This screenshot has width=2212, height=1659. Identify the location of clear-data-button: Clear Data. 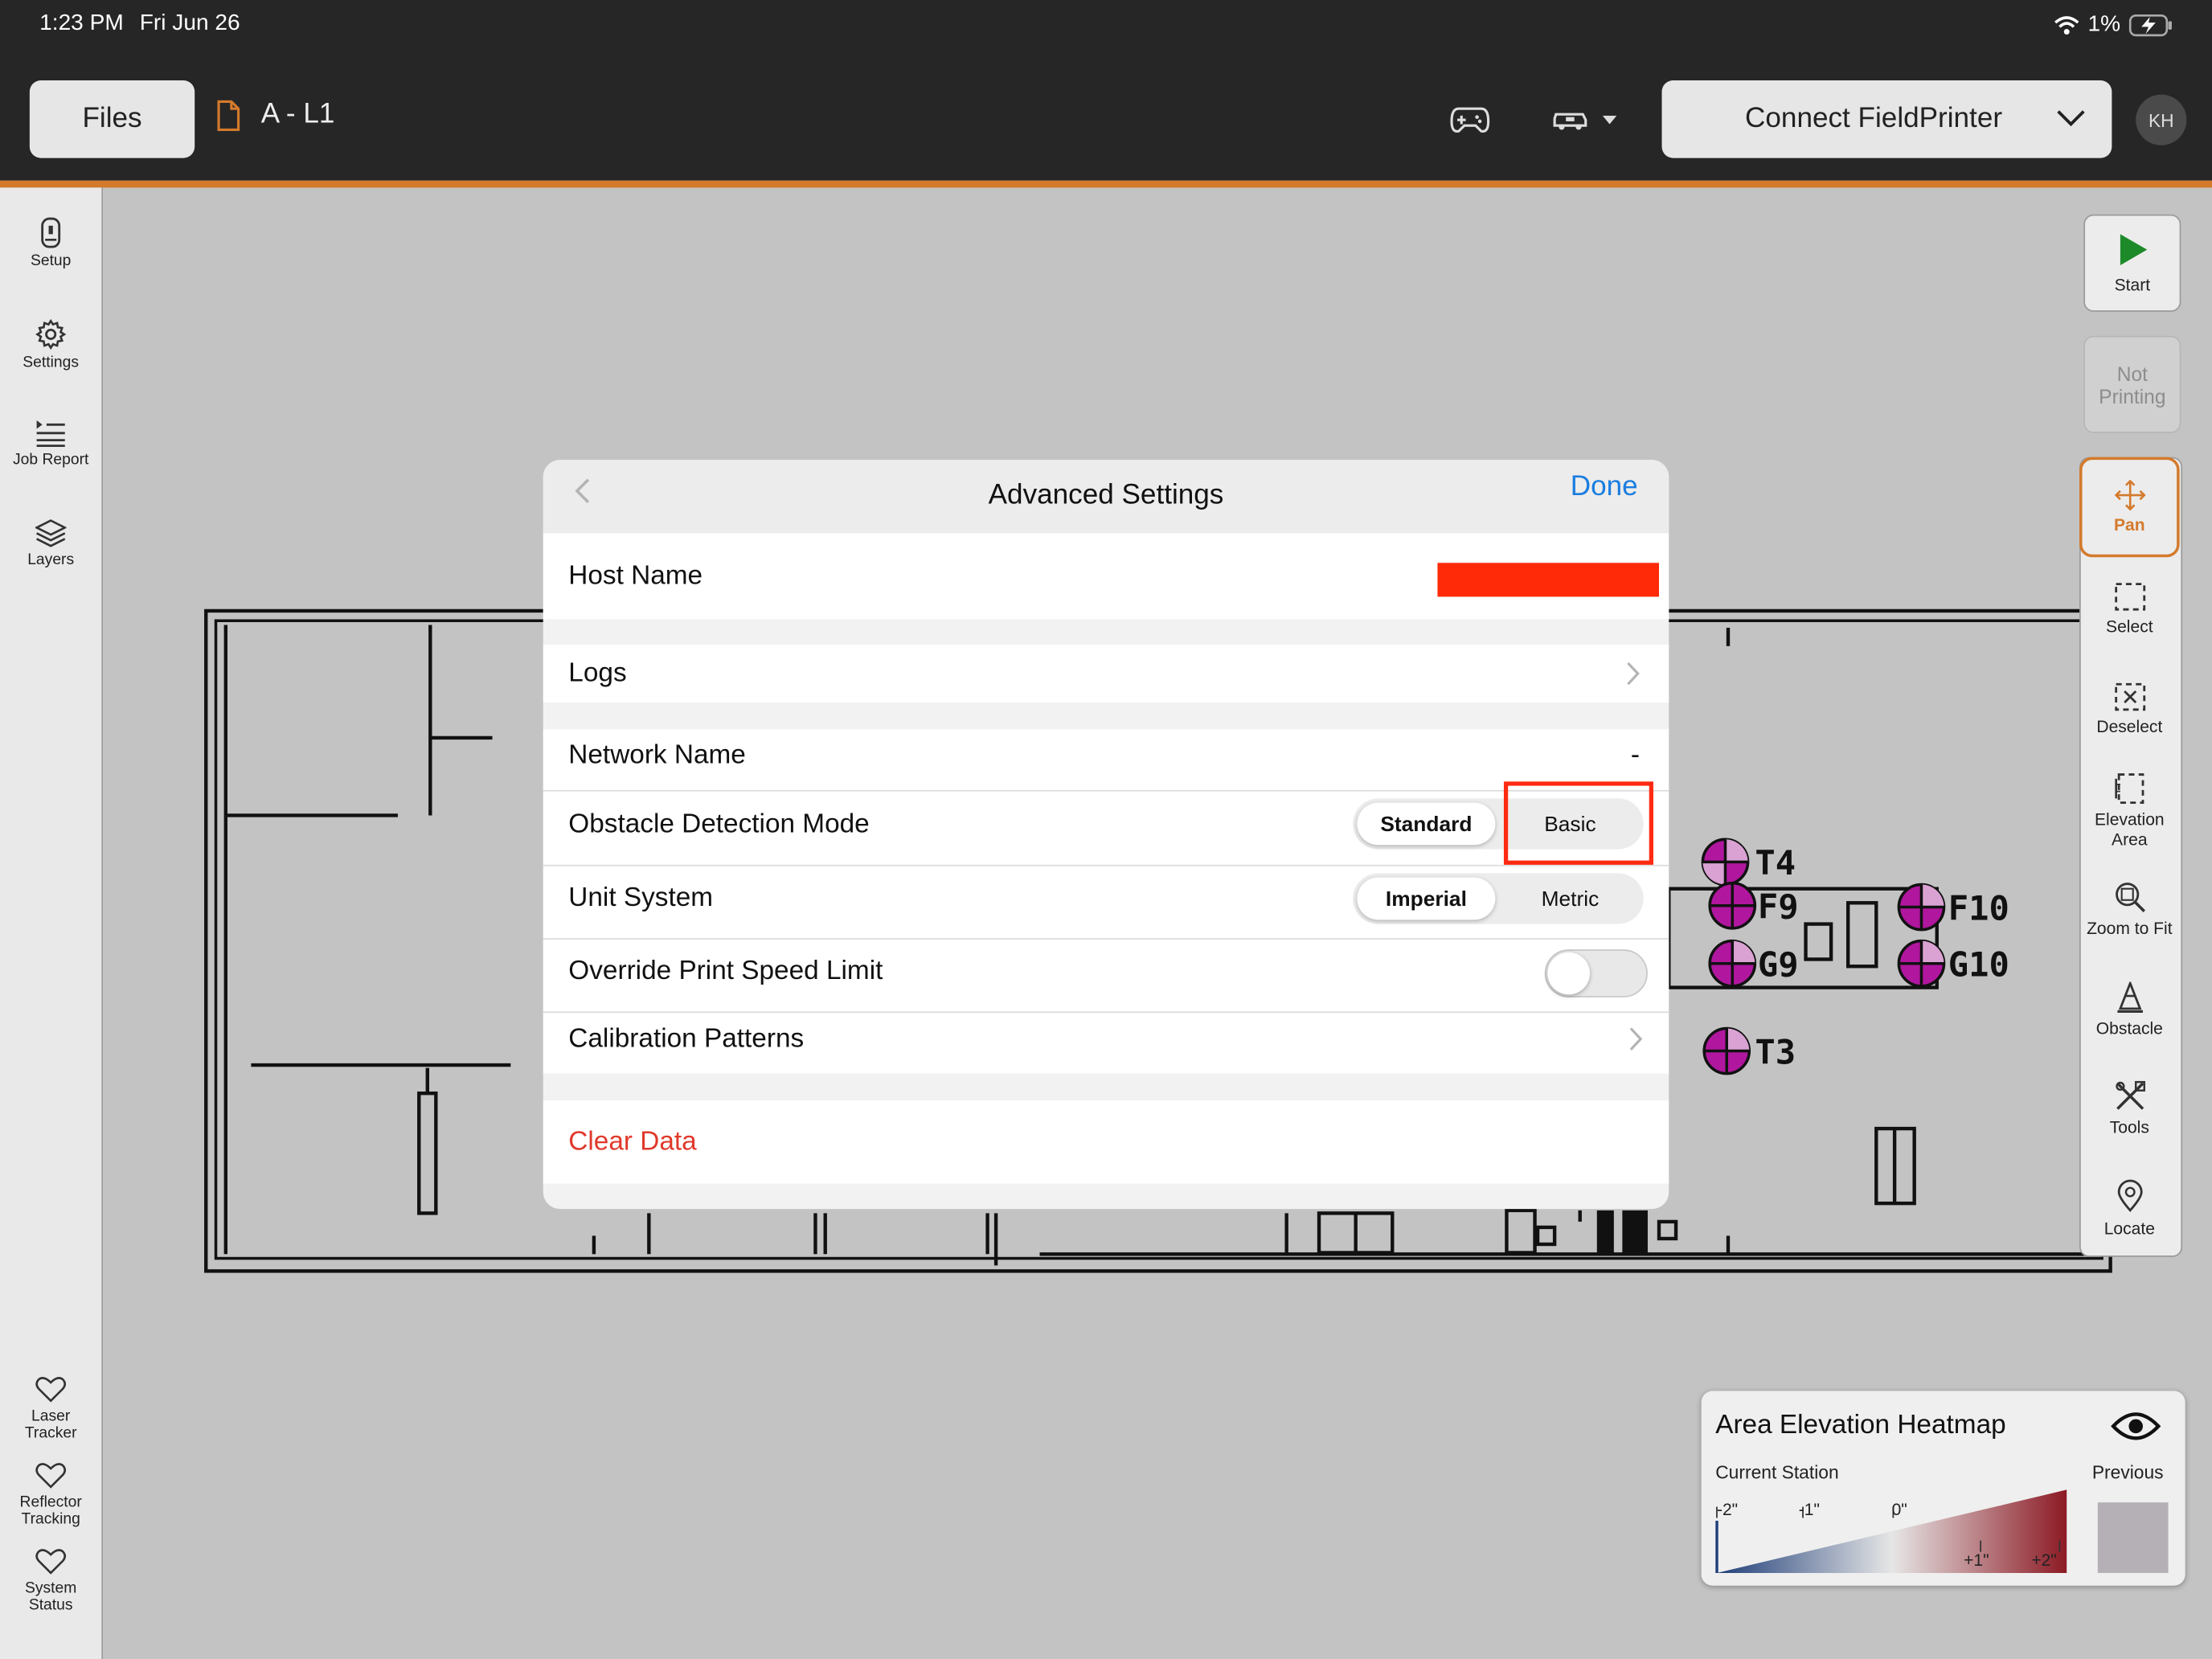
(632, 1142).